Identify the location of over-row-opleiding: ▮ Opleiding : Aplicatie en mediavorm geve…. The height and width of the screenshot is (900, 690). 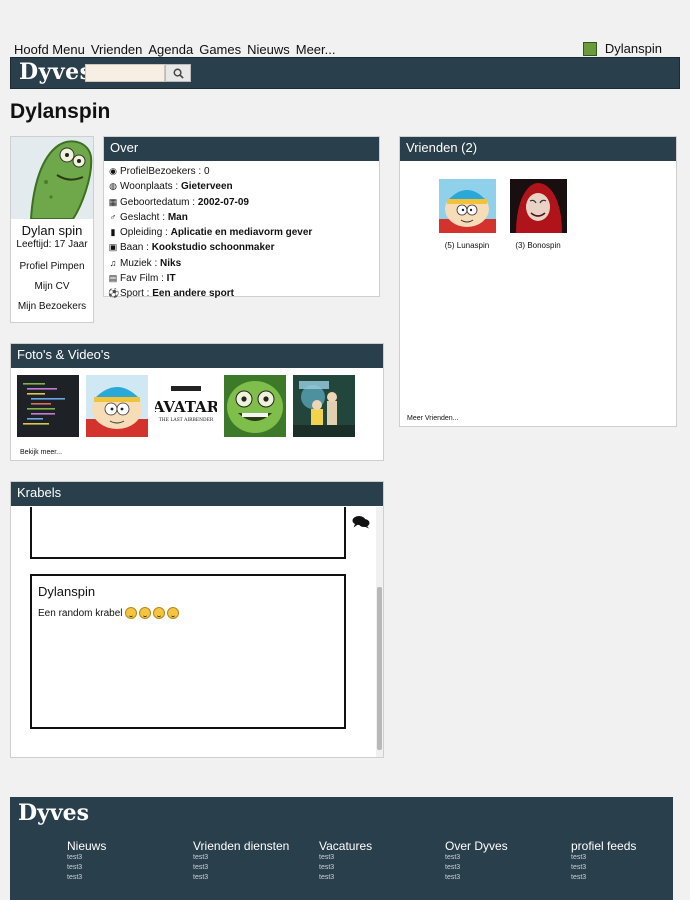
(241, 232).